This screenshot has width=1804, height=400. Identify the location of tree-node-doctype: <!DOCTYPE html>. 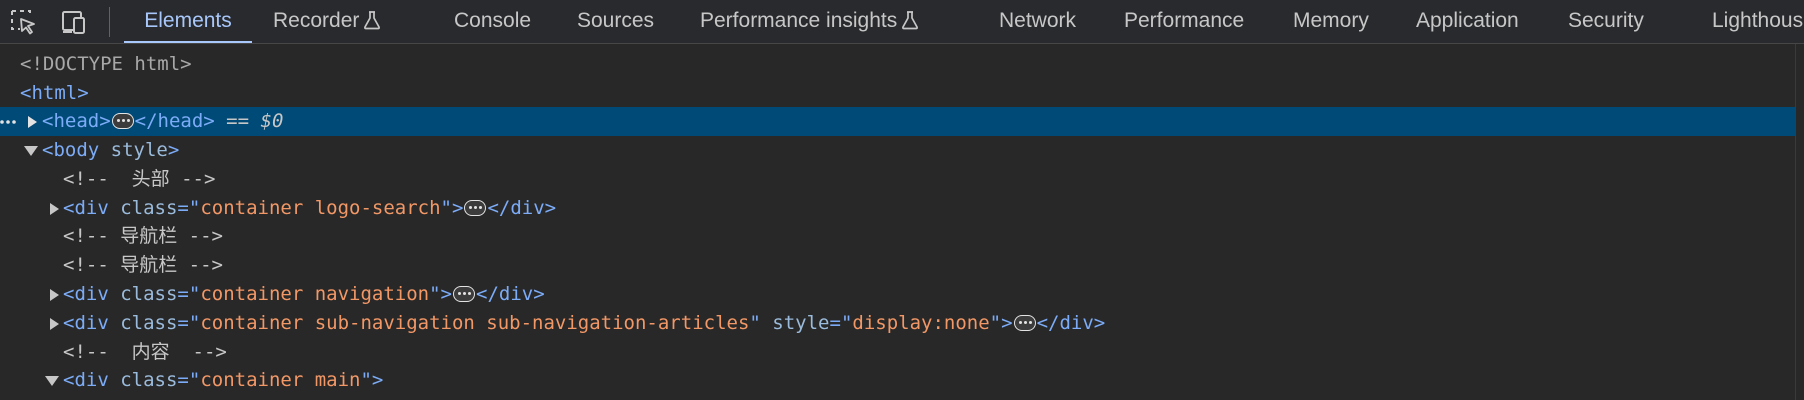
(902, 64).